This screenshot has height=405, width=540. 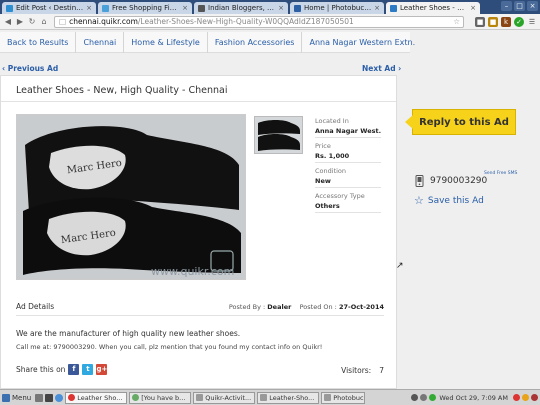 What do you see at coordinates (419, 181) in the screenshot?
I see `mobile-phone-icon` at bounding box center [419, 181].